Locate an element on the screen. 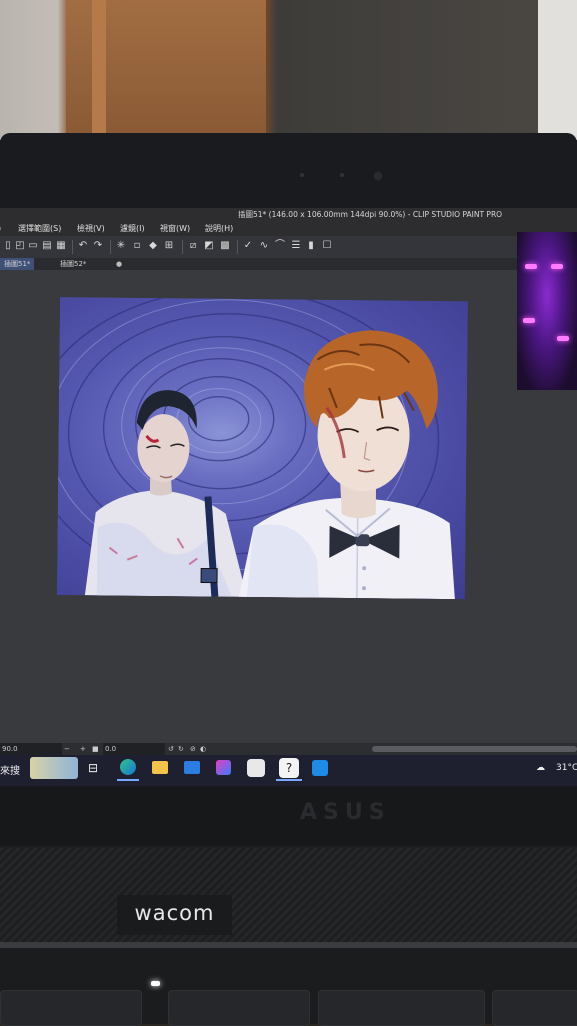 This screenshot has width=577, height=1026. clear-icon: ▫ is located at coordinates (137, 246).